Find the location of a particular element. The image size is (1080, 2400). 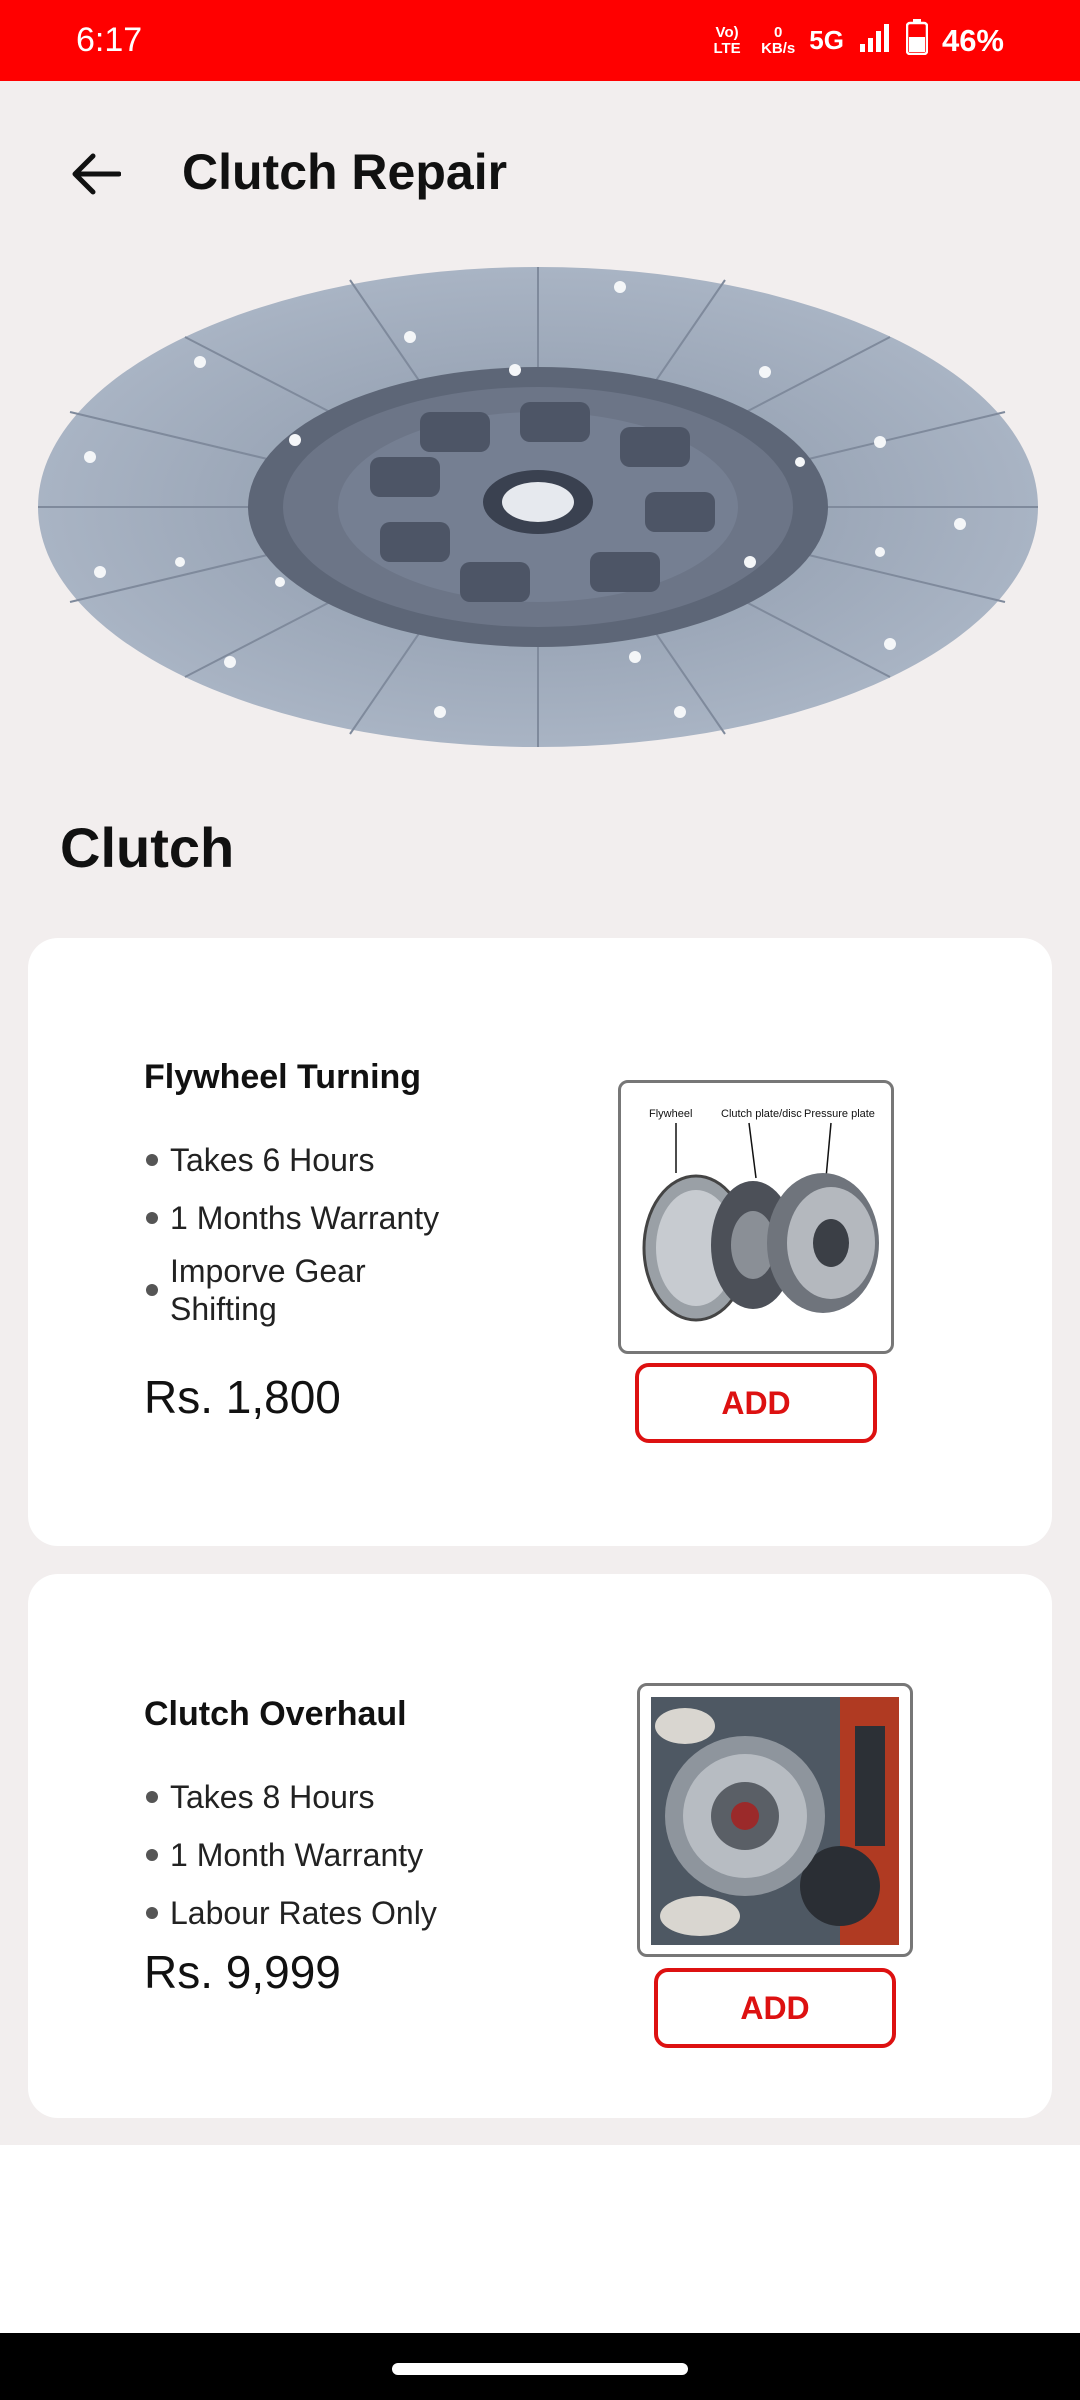

battery-level: 46% is located at coordinates (972, 40).